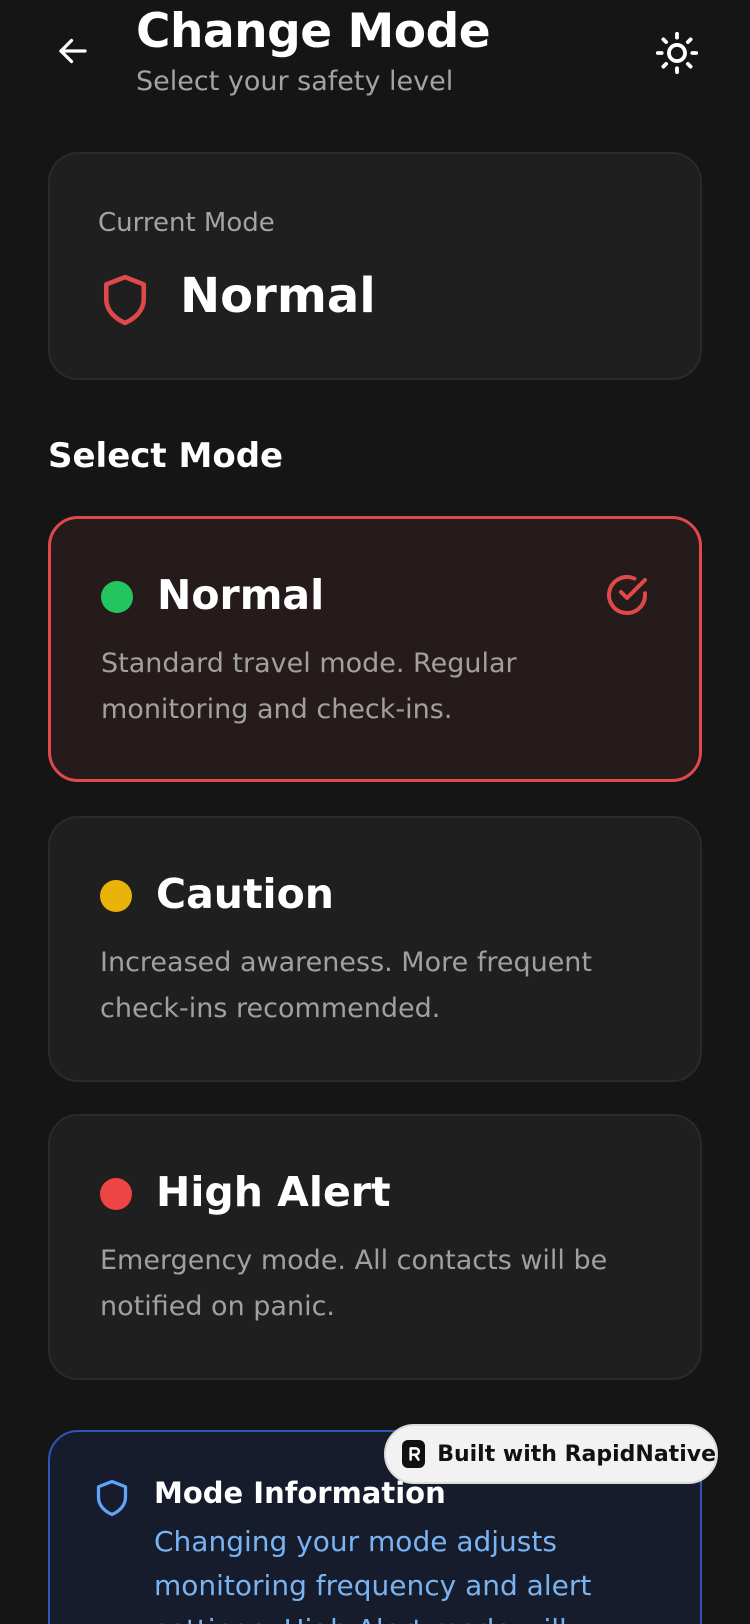 The image size is (750, 1624). What do you see at coordinates (627, 595) in the screenshot?
I see `check-circle-icon` at bounding box center [627, 595].